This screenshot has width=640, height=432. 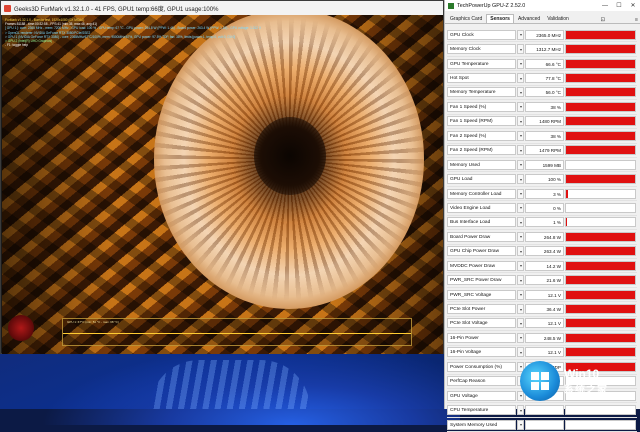 I want to click on sensor-row: Fan 1 Speed (RPM) 1480 RPM, so click(x=542, y=122).